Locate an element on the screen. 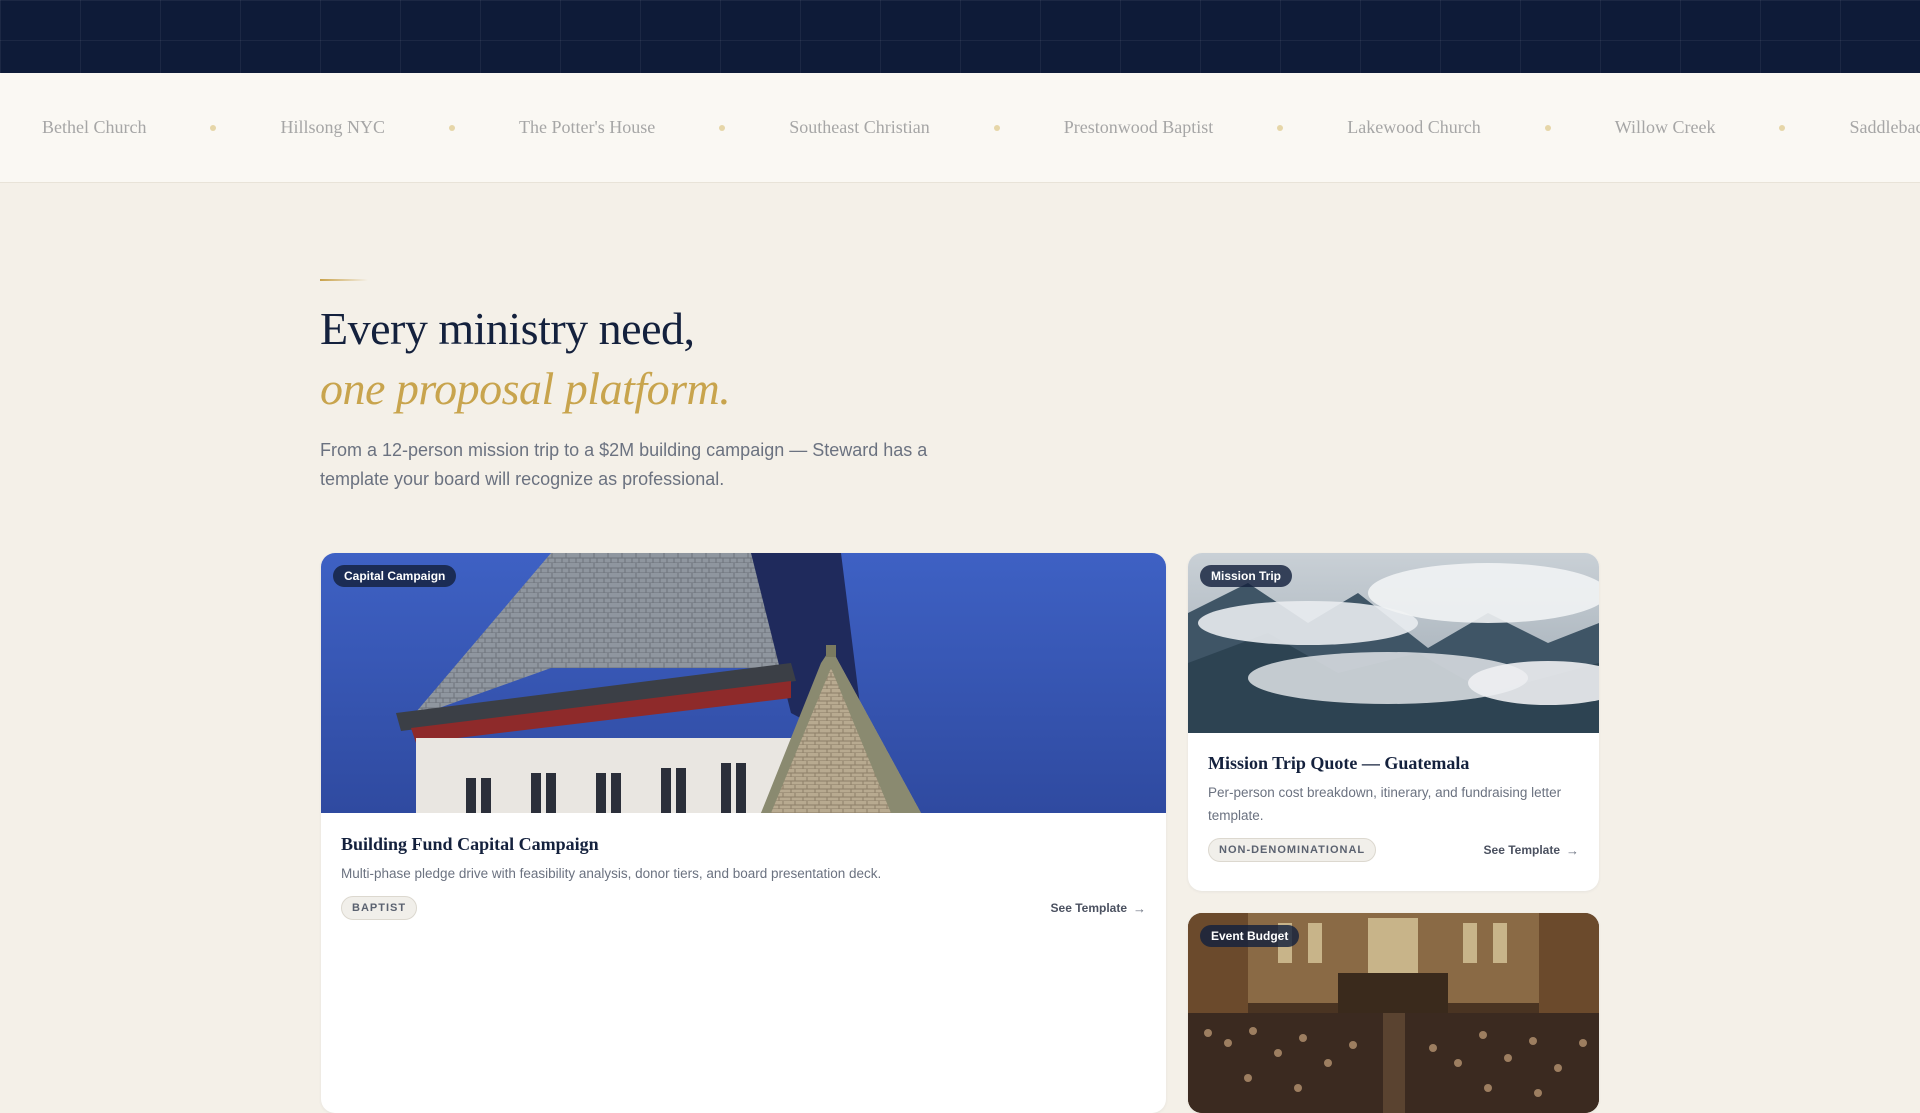 This screenshot has height=1113, width=1920. denomination-tag: BAPTIST is located at coordinates (379, 908).